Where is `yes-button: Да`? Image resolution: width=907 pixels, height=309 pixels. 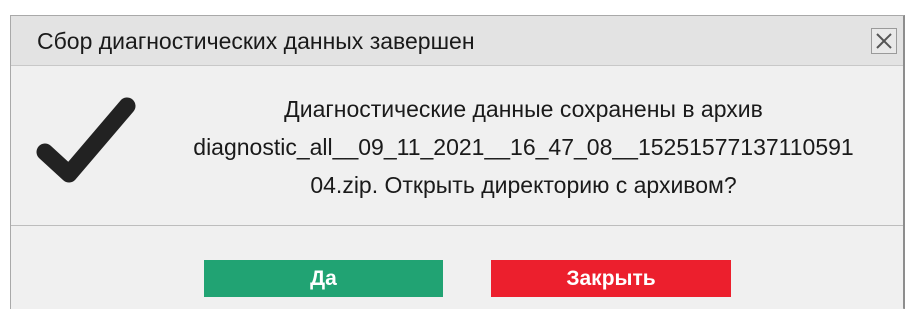 yes-button: Да is located at coordinates (323, 278).